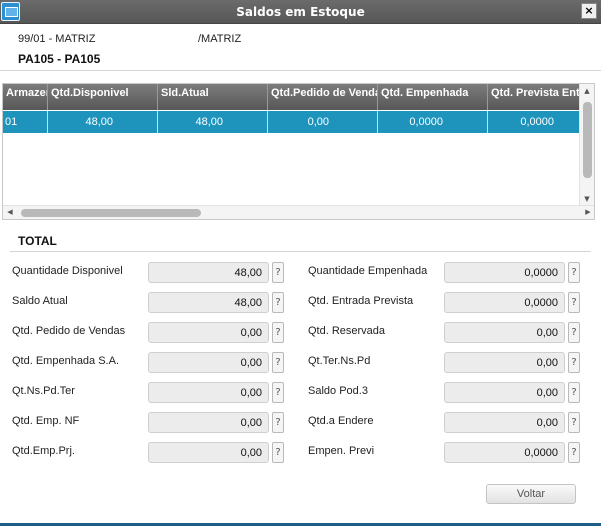 The width and height of the screenshot is (601, 526). Describe the element at coordinates (278, 422) in the screenshot. I see `help-button-qtd-emp-nf: ?` at that location.